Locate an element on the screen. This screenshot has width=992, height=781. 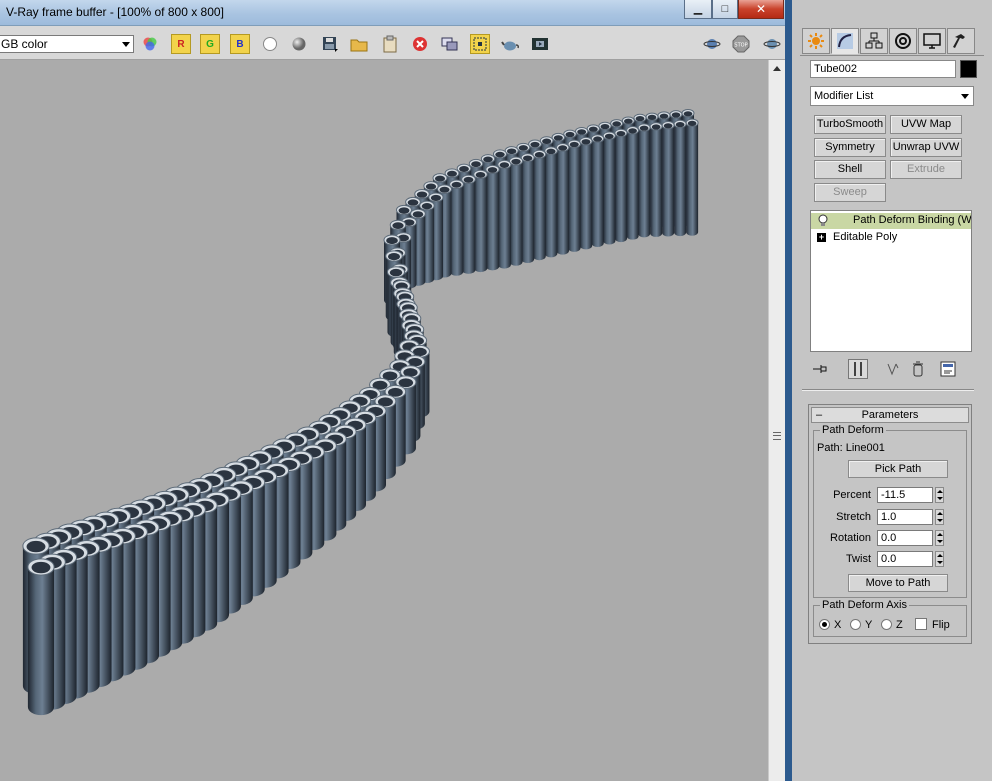
modify-curve-icon is located at coordinates (845, 41).